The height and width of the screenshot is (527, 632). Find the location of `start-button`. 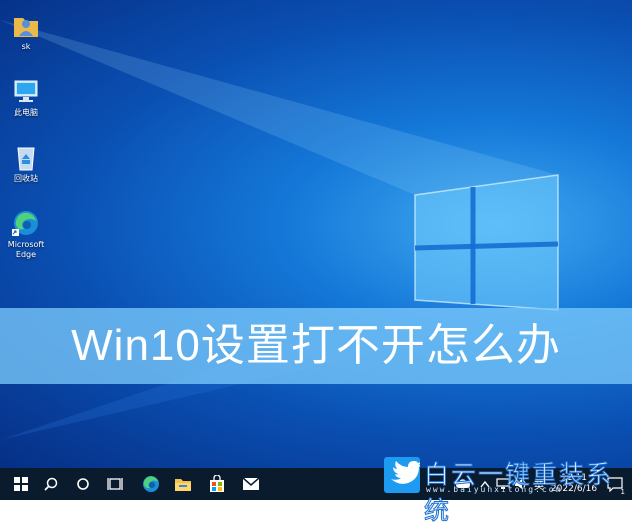

start-button is located at coordinates (21, 484).